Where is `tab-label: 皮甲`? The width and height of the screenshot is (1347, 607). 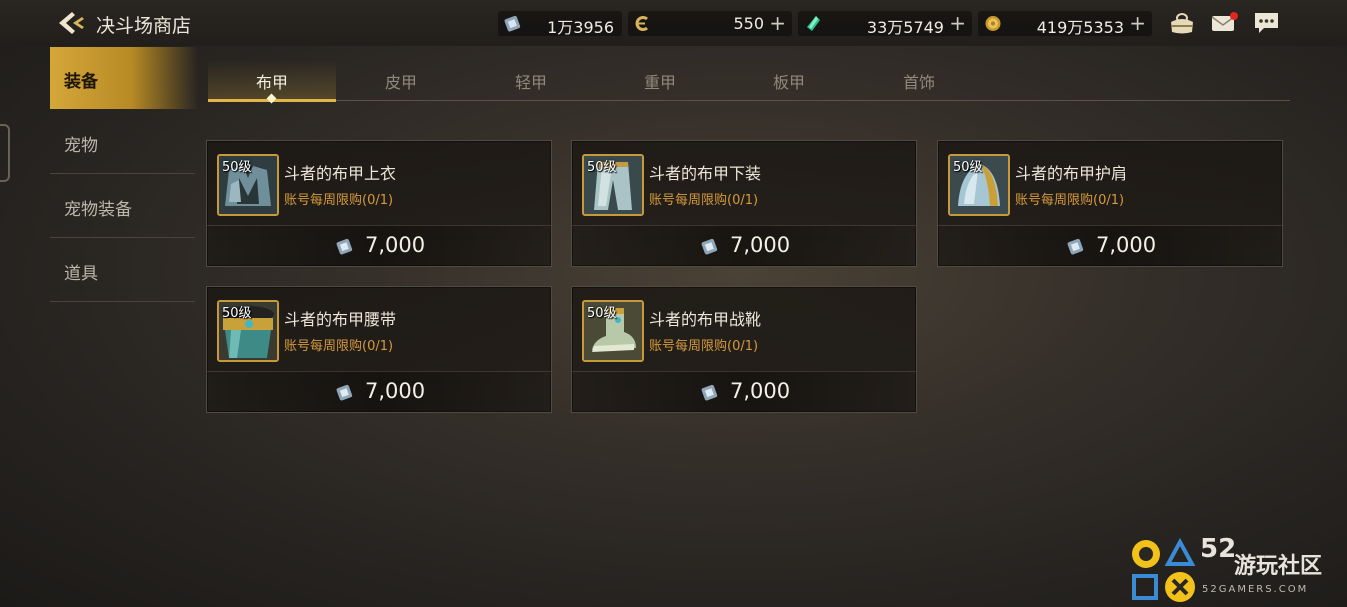
tab-label: 皮甲 is located at coordinates (400, 82).